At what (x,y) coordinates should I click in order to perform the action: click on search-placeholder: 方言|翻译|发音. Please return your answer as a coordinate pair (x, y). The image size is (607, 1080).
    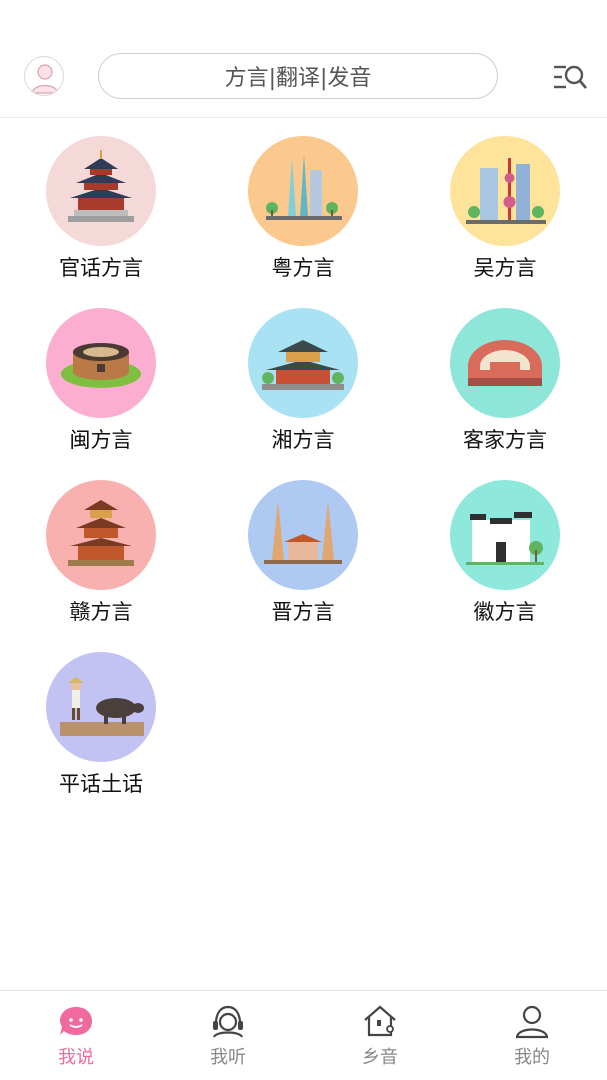
    Looking at the image, I should click on (298, 78).